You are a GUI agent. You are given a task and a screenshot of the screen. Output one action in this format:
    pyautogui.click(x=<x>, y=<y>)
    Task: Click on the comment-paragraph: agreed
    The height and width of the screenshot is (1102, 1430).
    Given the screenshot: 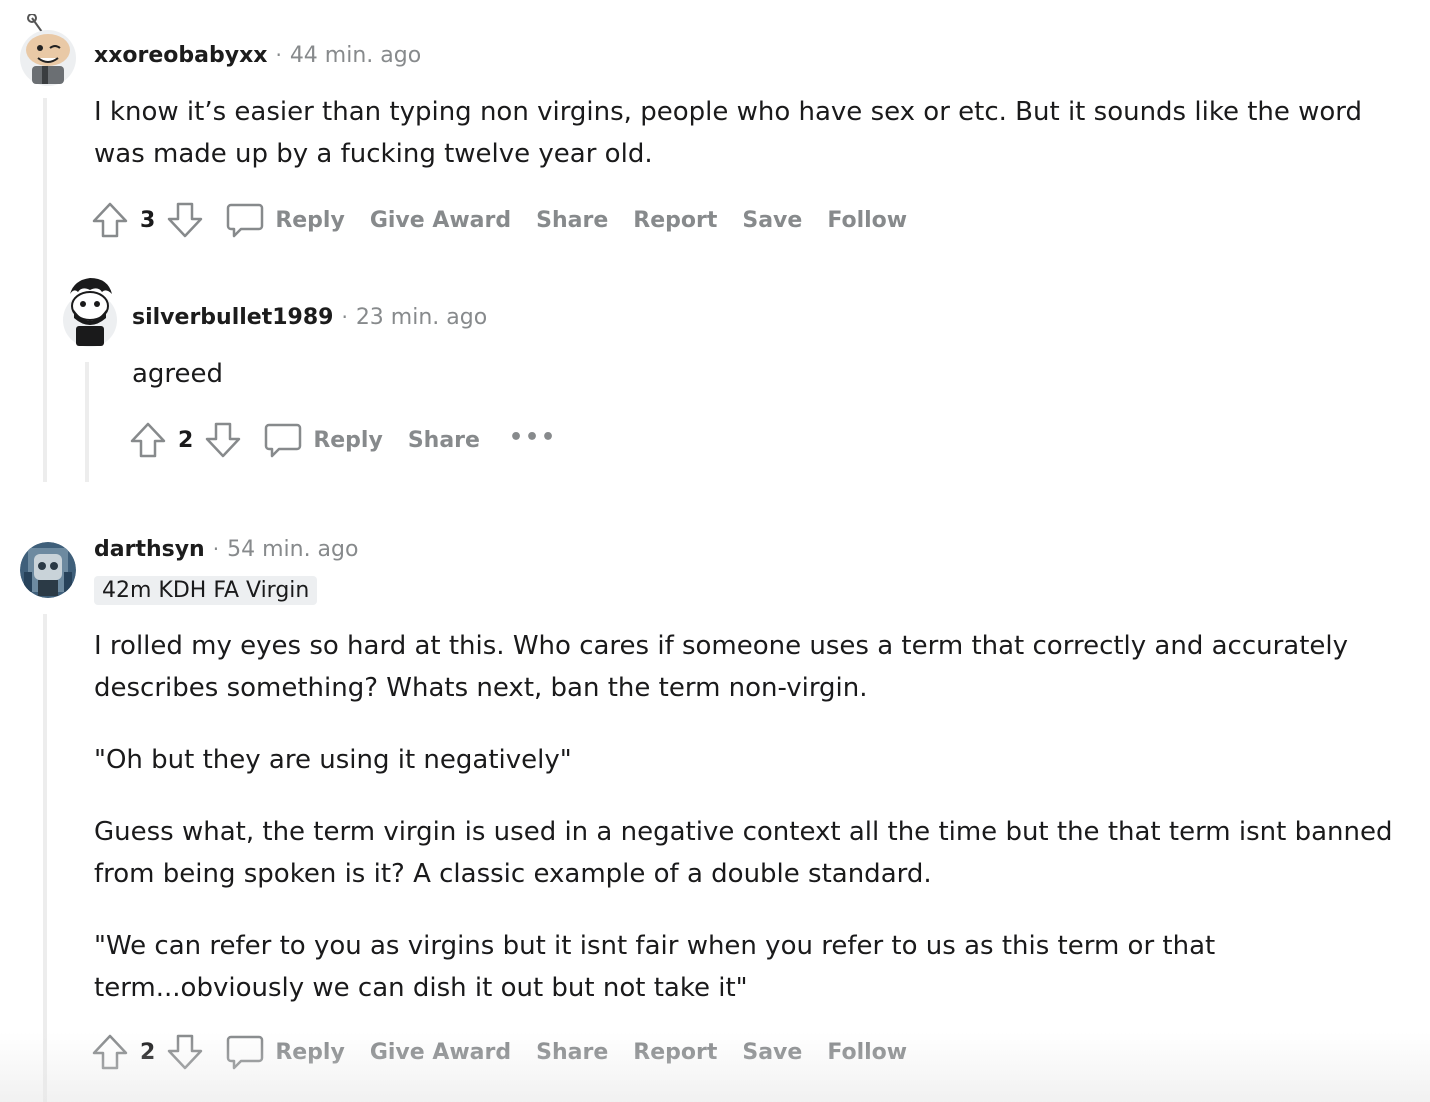 What is the action you would take?
    pyautogui.click(x=178, y=374)
    